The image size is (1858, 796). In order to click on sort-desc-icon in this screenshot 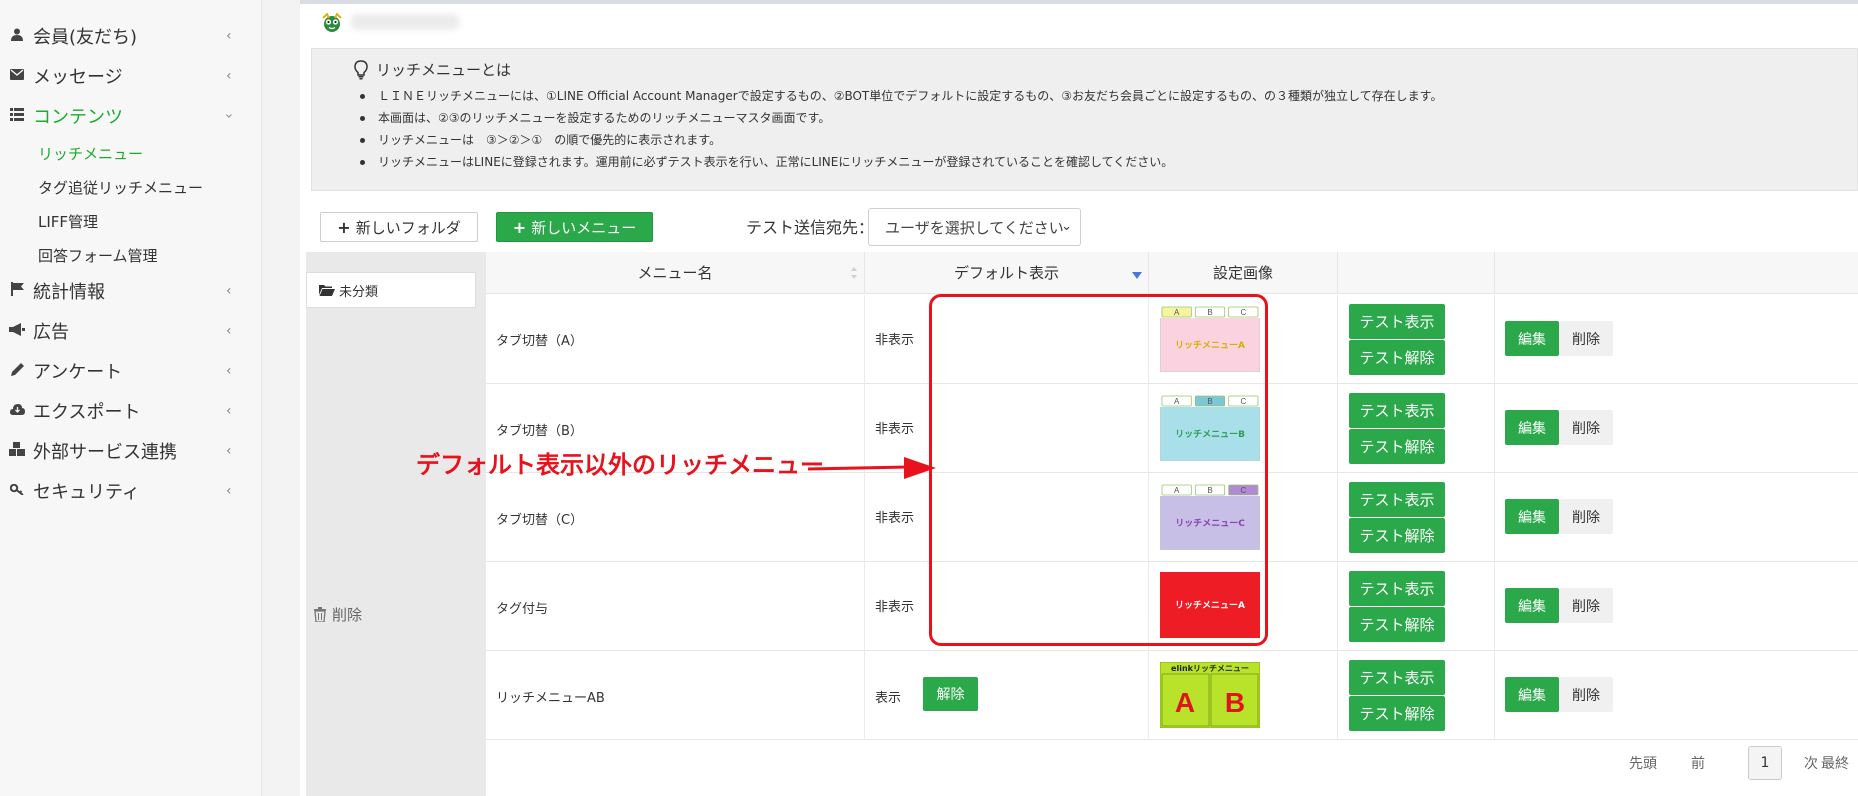, I will do `click(1137, 275)`.